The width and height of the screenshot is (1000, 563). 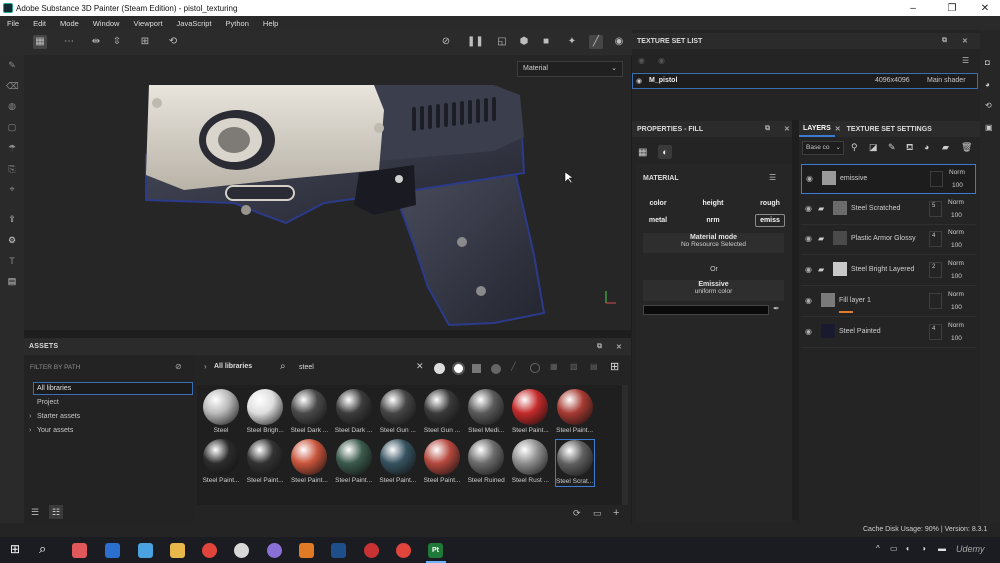 I want to click on tree-item-project: Project, so click(x=48, y=402).